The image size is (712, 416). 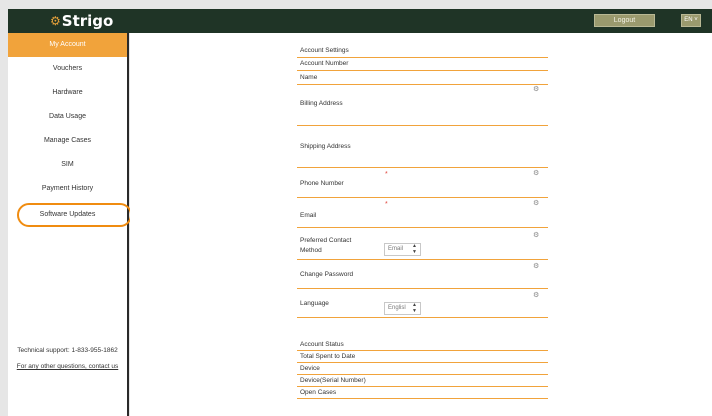 What do you see at coordinates (422, 50) in the screenshot?
I see `account-settings-header: Account Settings` at bounding box center [422, 50].